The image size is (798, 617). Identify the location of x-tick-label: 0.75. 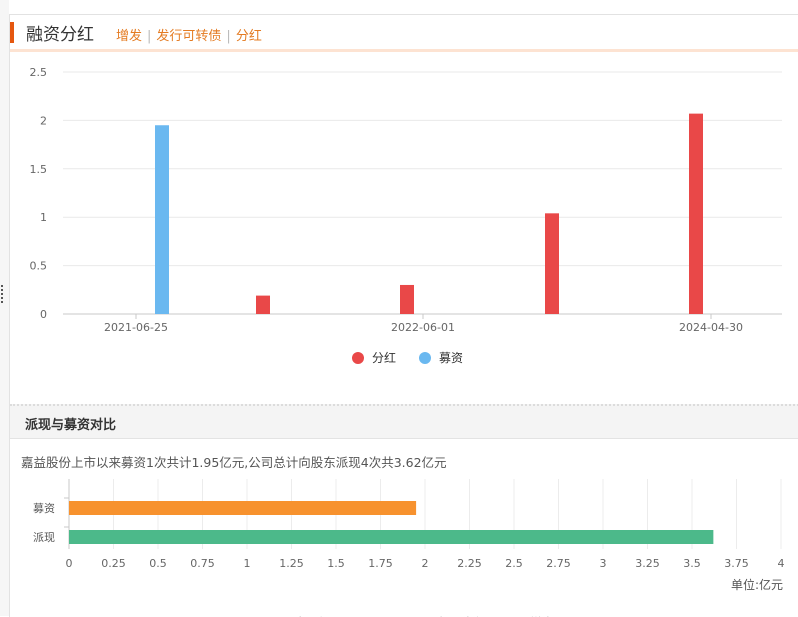
(202, 563).